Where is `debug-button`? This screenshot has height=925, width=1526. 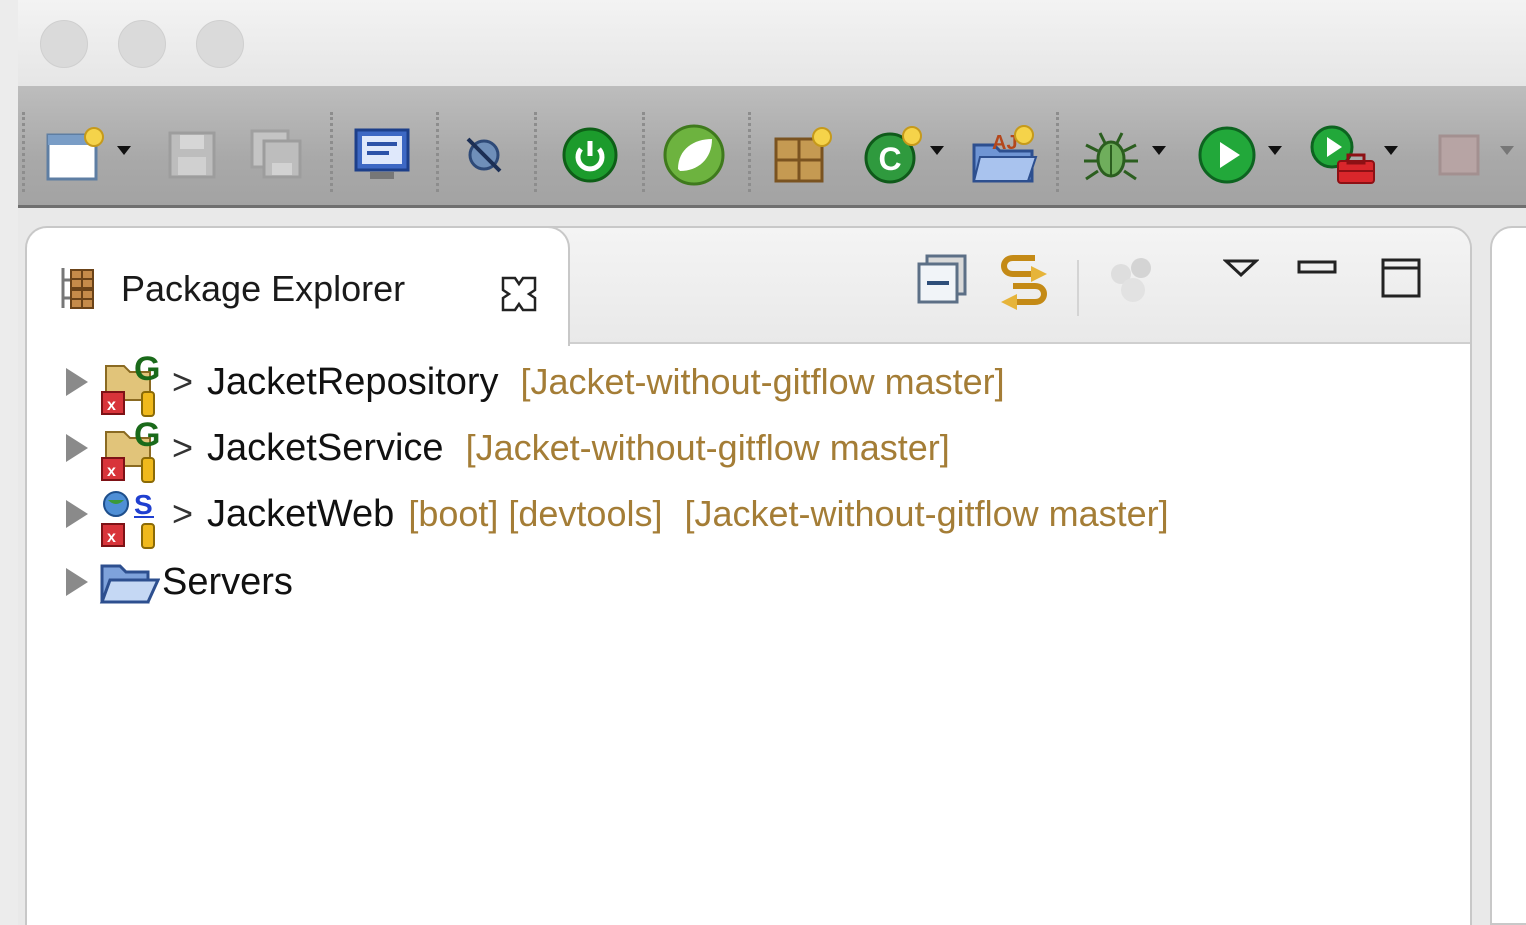
debug-button is located at coordinates (1111, 155).